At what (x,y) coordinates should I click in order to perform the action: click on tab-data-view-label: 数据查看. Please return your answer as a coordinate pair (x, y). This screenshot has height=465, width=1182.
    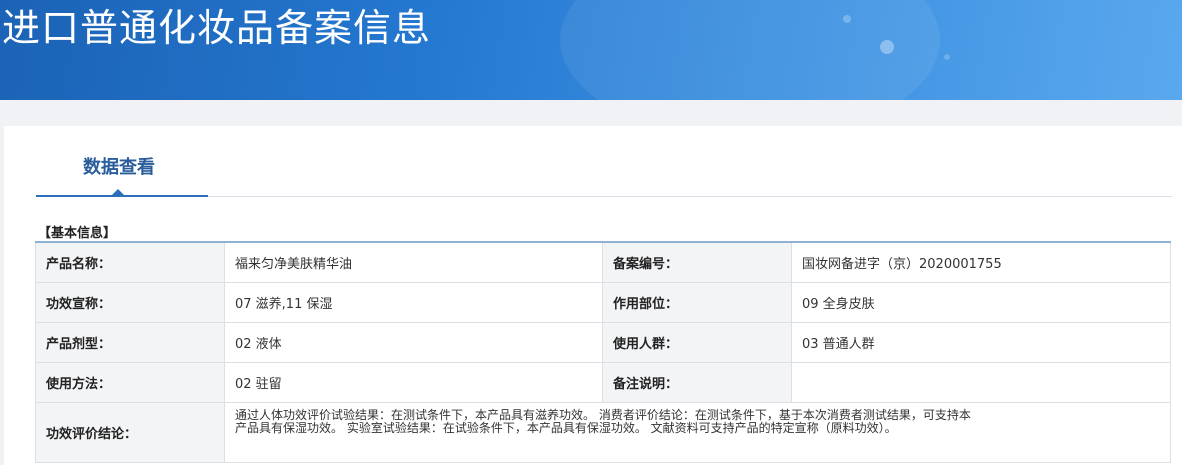
    Looking at the image, I should click on (119, 167).